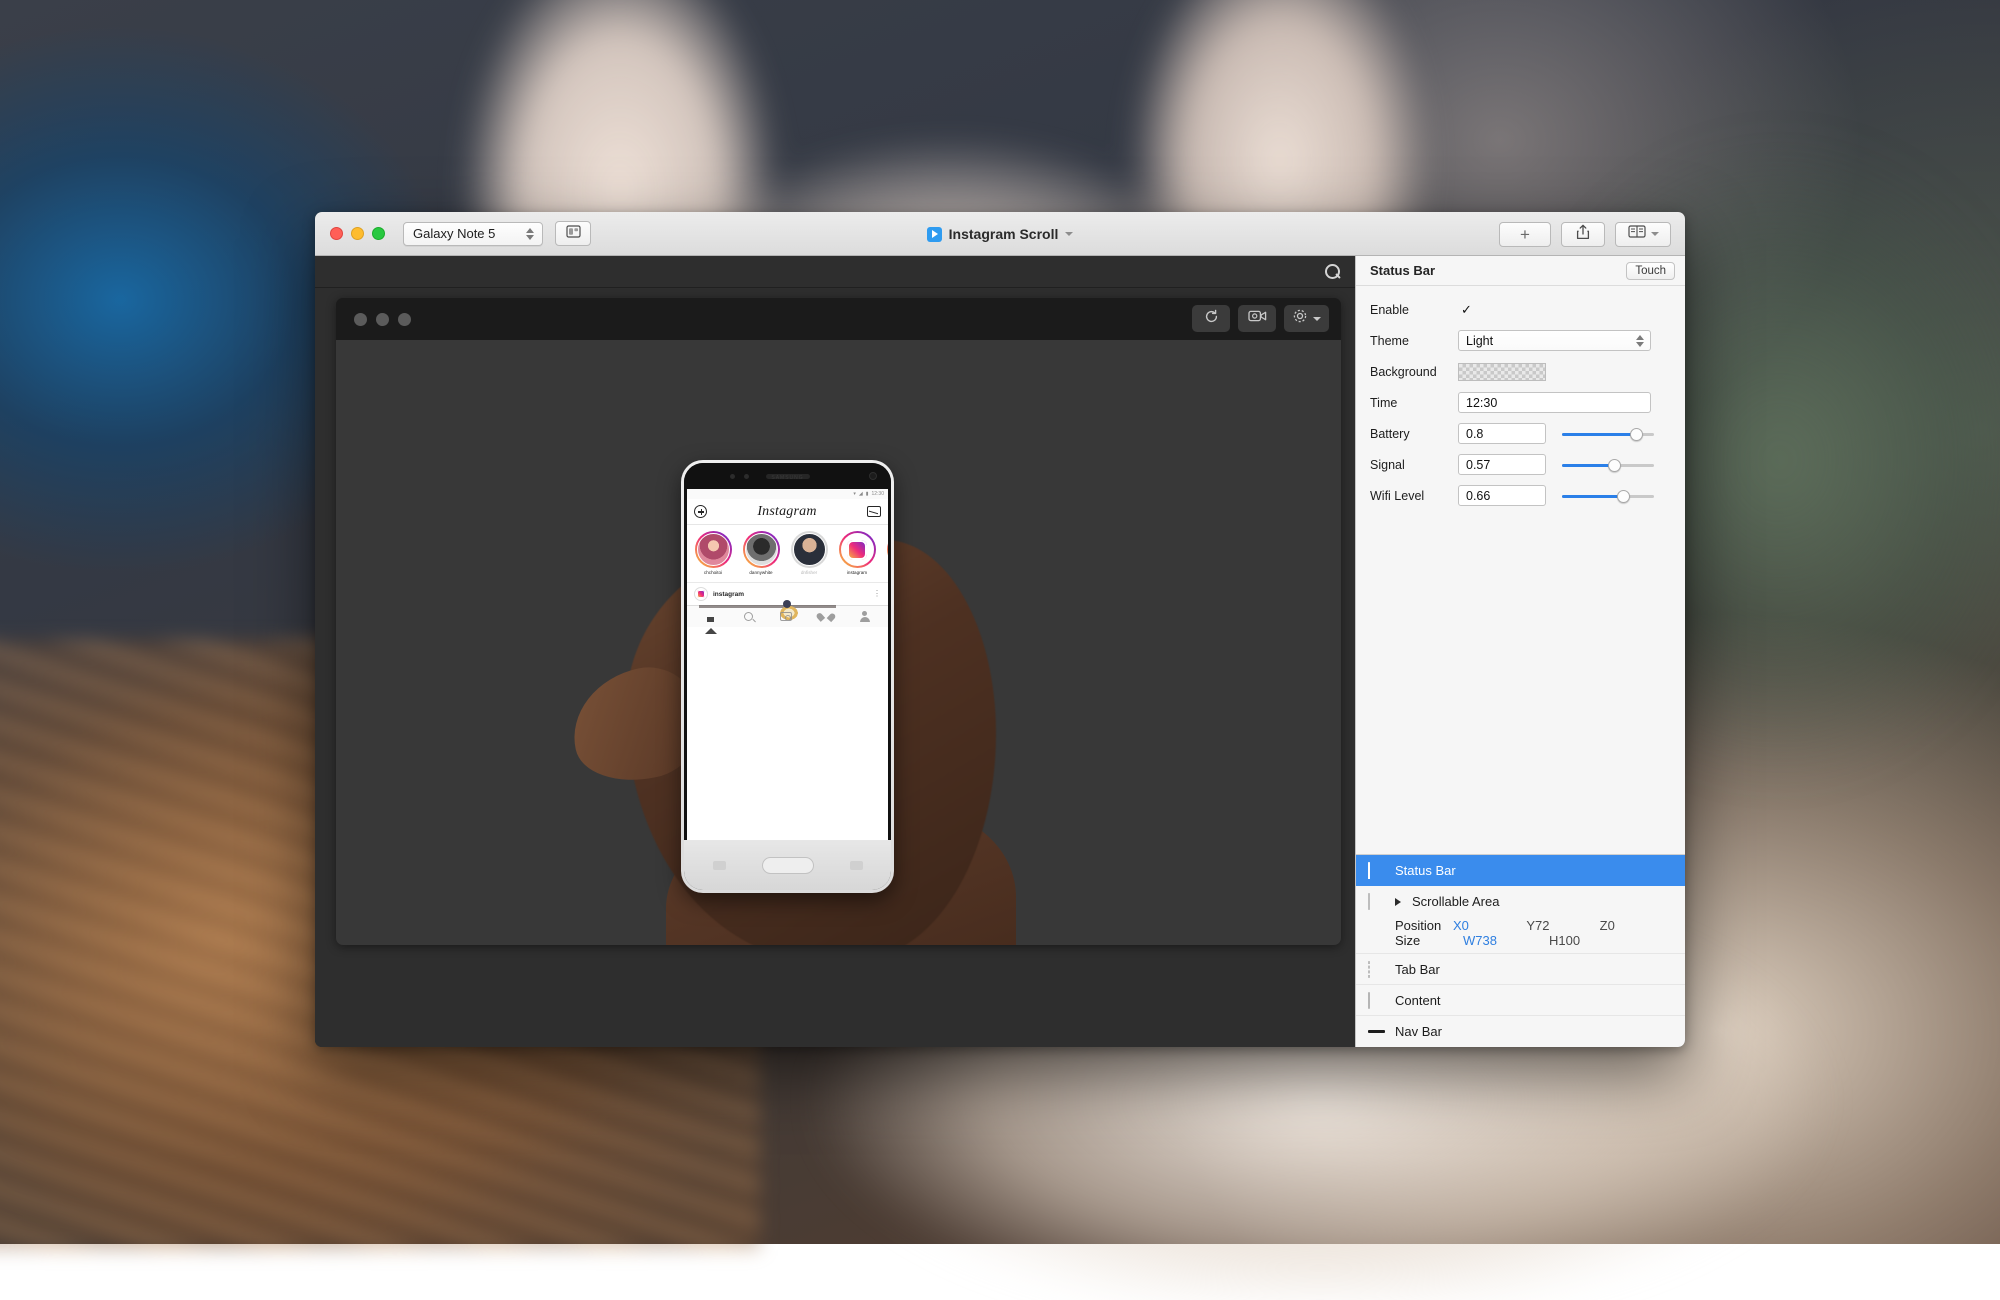 The height and width of the screenshot is (1300, 2000). What do you see at coordinates (1414, 372) in the screenshot?
I see `property-label: Background` at bounding box center [1414, 372].